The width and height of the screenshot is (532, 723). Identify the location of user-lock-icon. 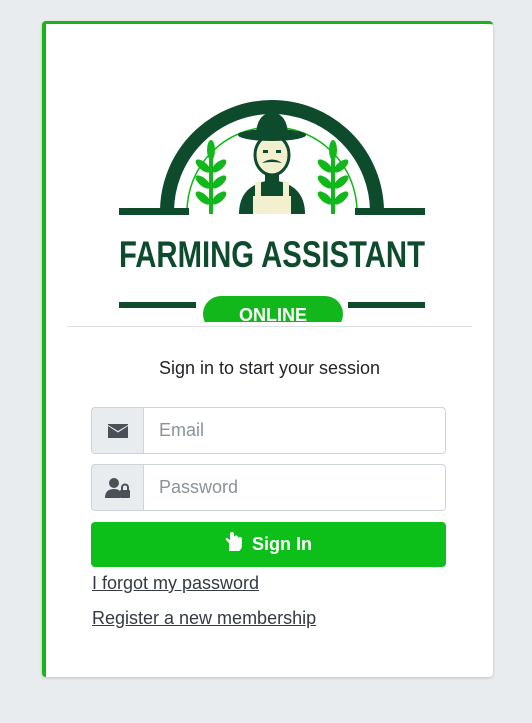
(117, 487).